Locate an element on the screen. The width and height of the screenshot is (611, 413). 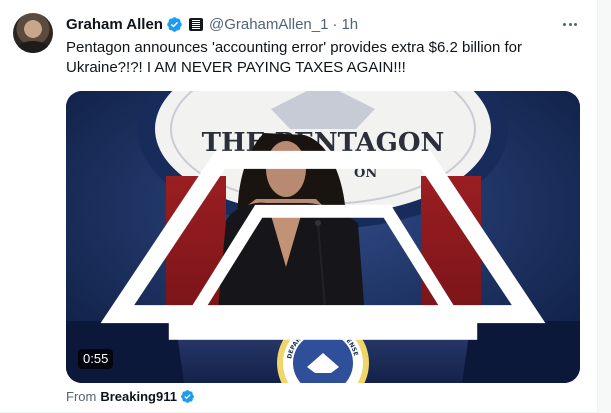
timestamp: 1h is located at coordinates (349, 24).